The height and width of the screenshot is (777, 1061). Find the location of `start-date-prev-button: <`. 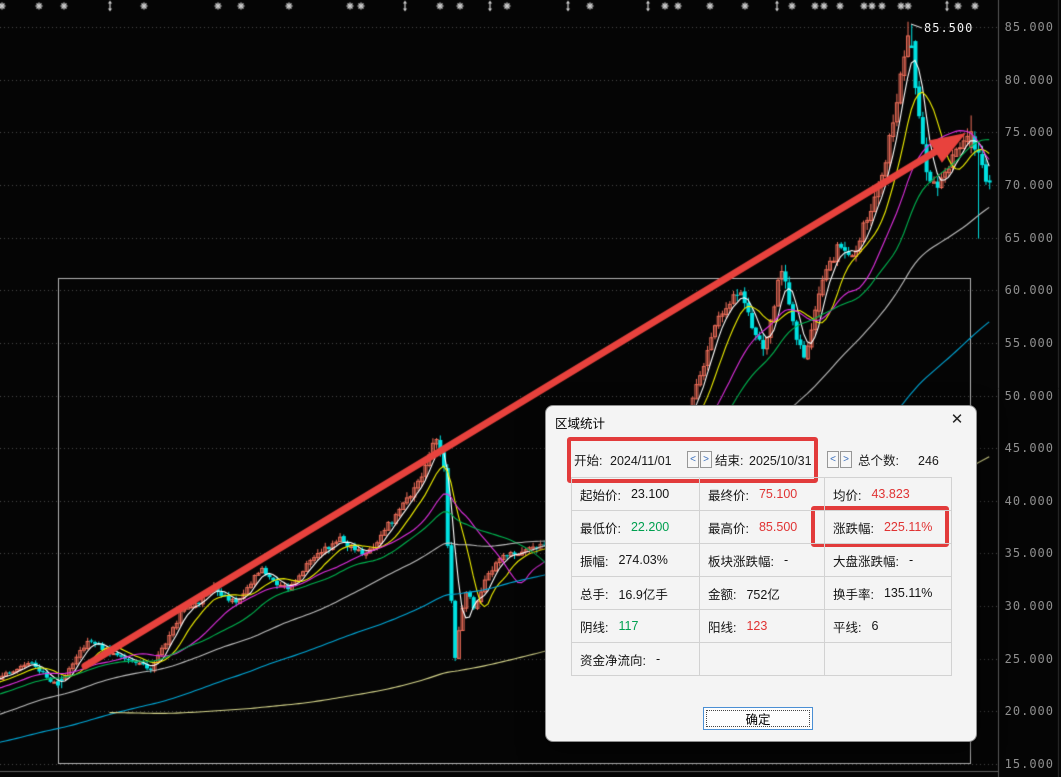

start-date-prev-button: < is located at coordinates (693, 459).